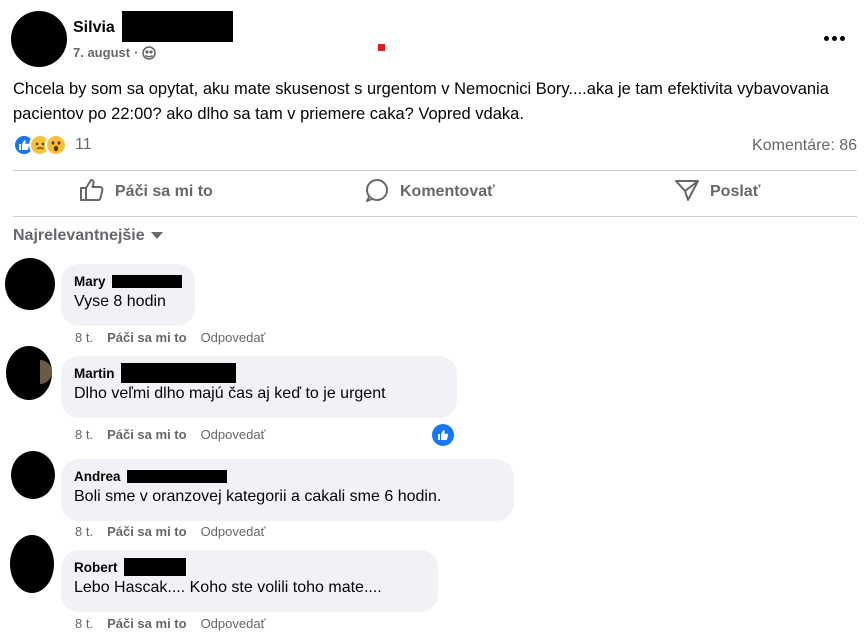 The height and width of the screenshot is (636, 868). I want to click on commenter-name-row: Martin, so click(259, 373).